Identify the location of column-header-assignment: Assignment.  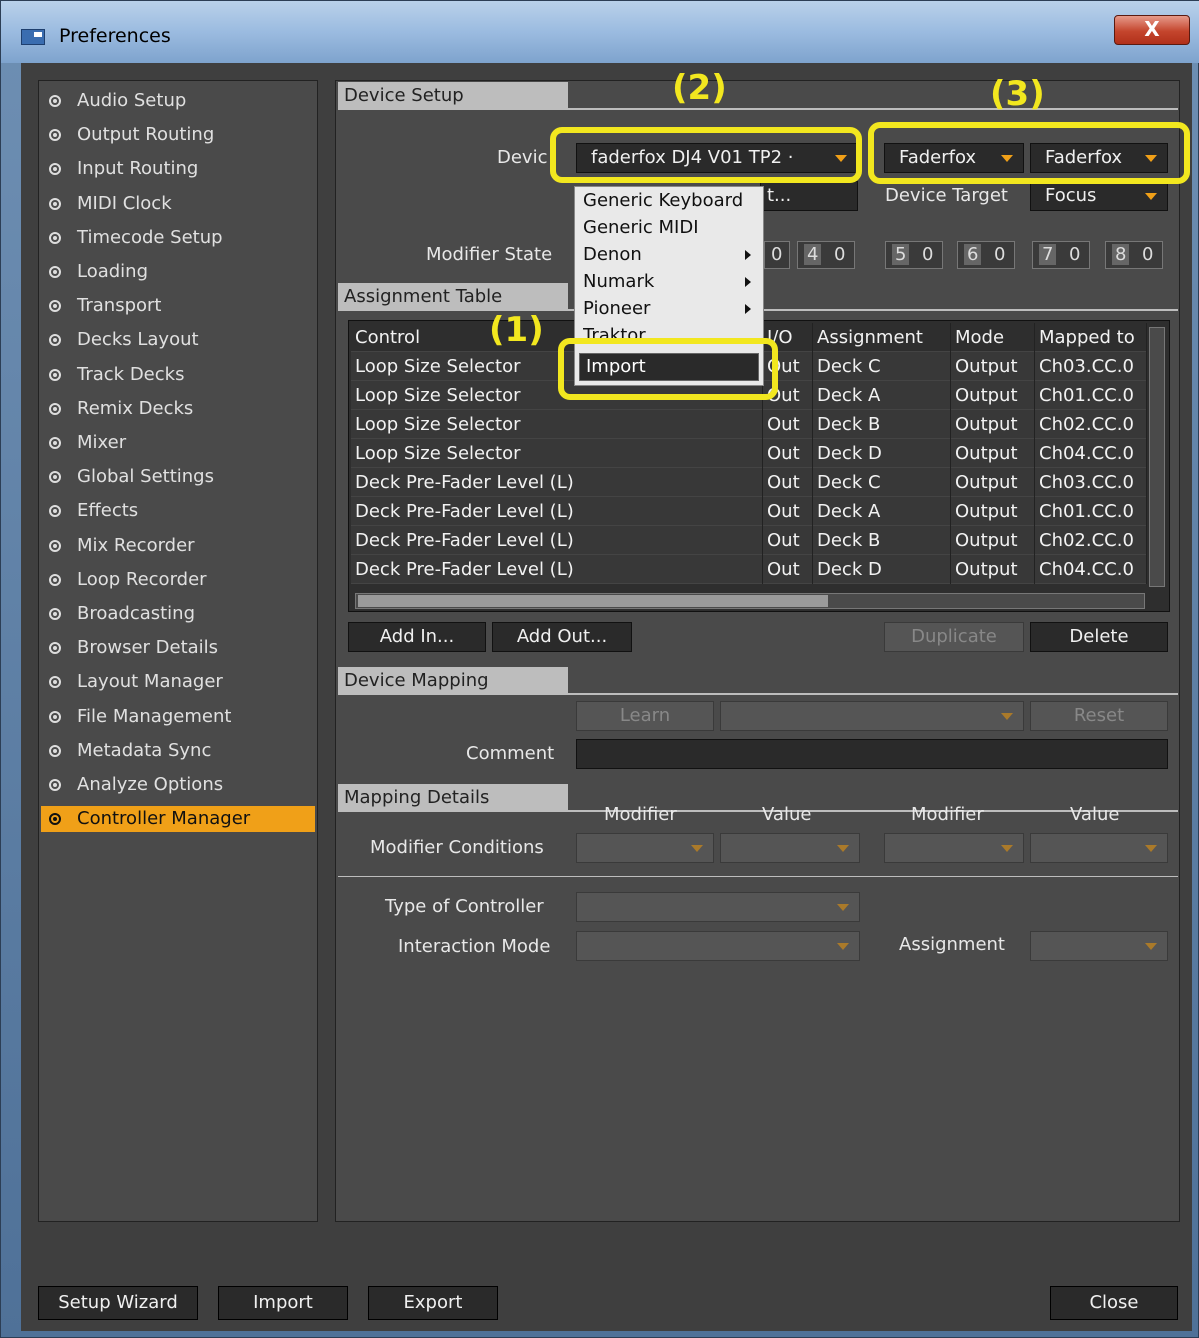
(882, 337).